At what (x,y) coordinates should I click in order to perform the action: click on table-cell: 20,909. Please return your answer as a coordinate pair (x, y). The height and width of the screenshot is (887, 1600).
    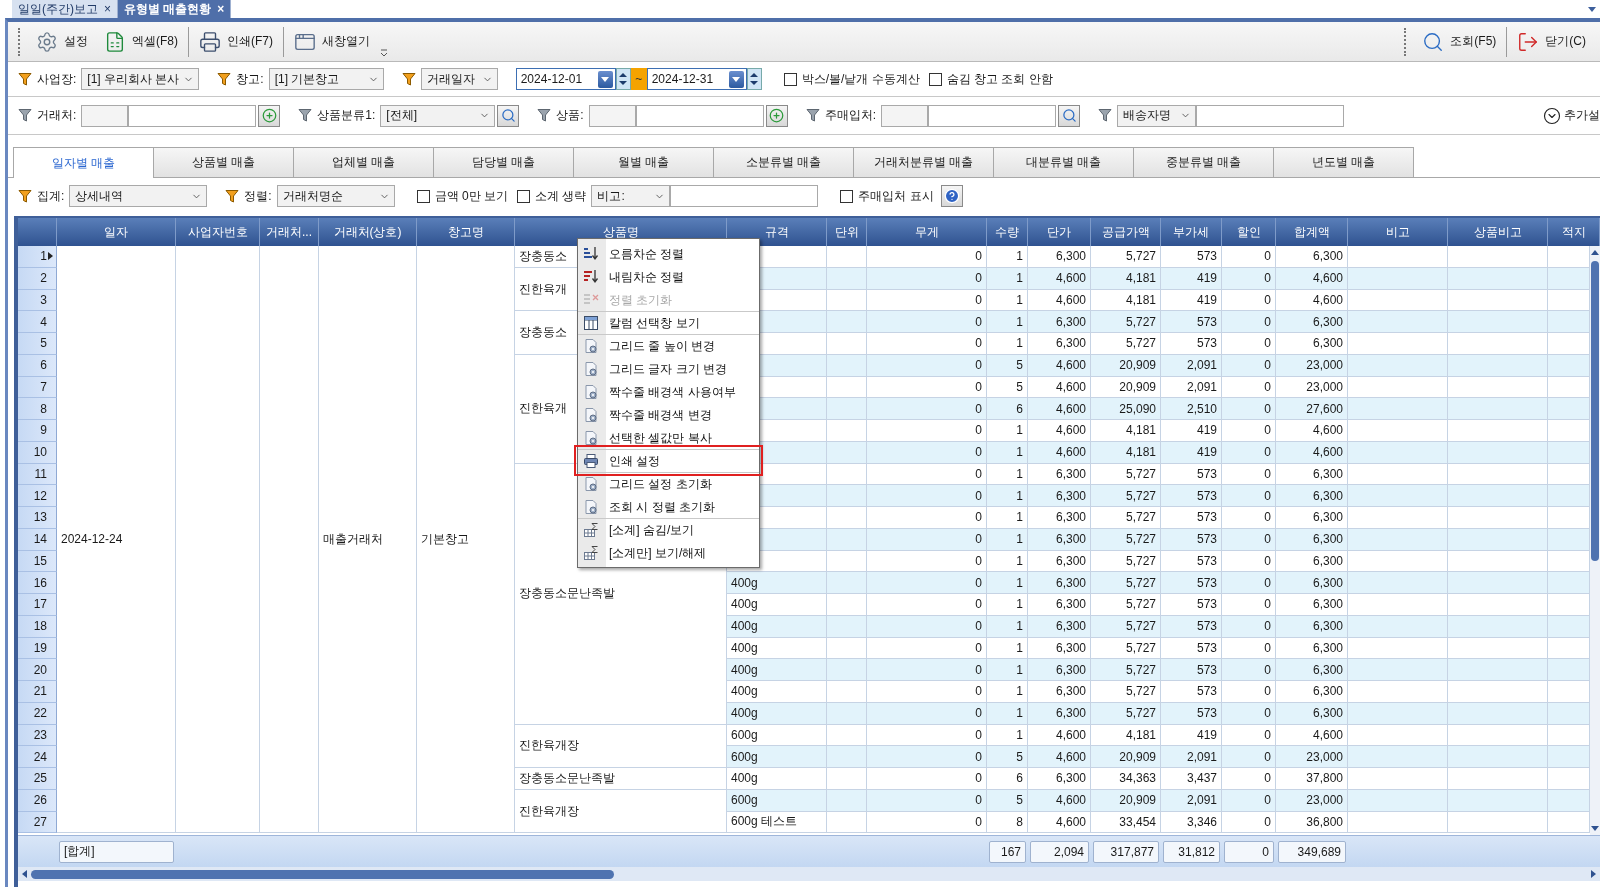
    Looking at the image, I should click on (1126, 757).